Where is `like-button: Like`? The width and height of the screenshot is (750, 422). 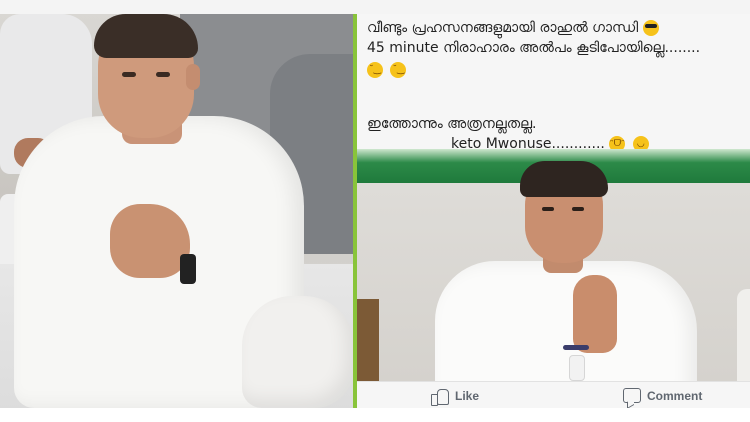 like-button: Like is located at coordinates (455, 397).